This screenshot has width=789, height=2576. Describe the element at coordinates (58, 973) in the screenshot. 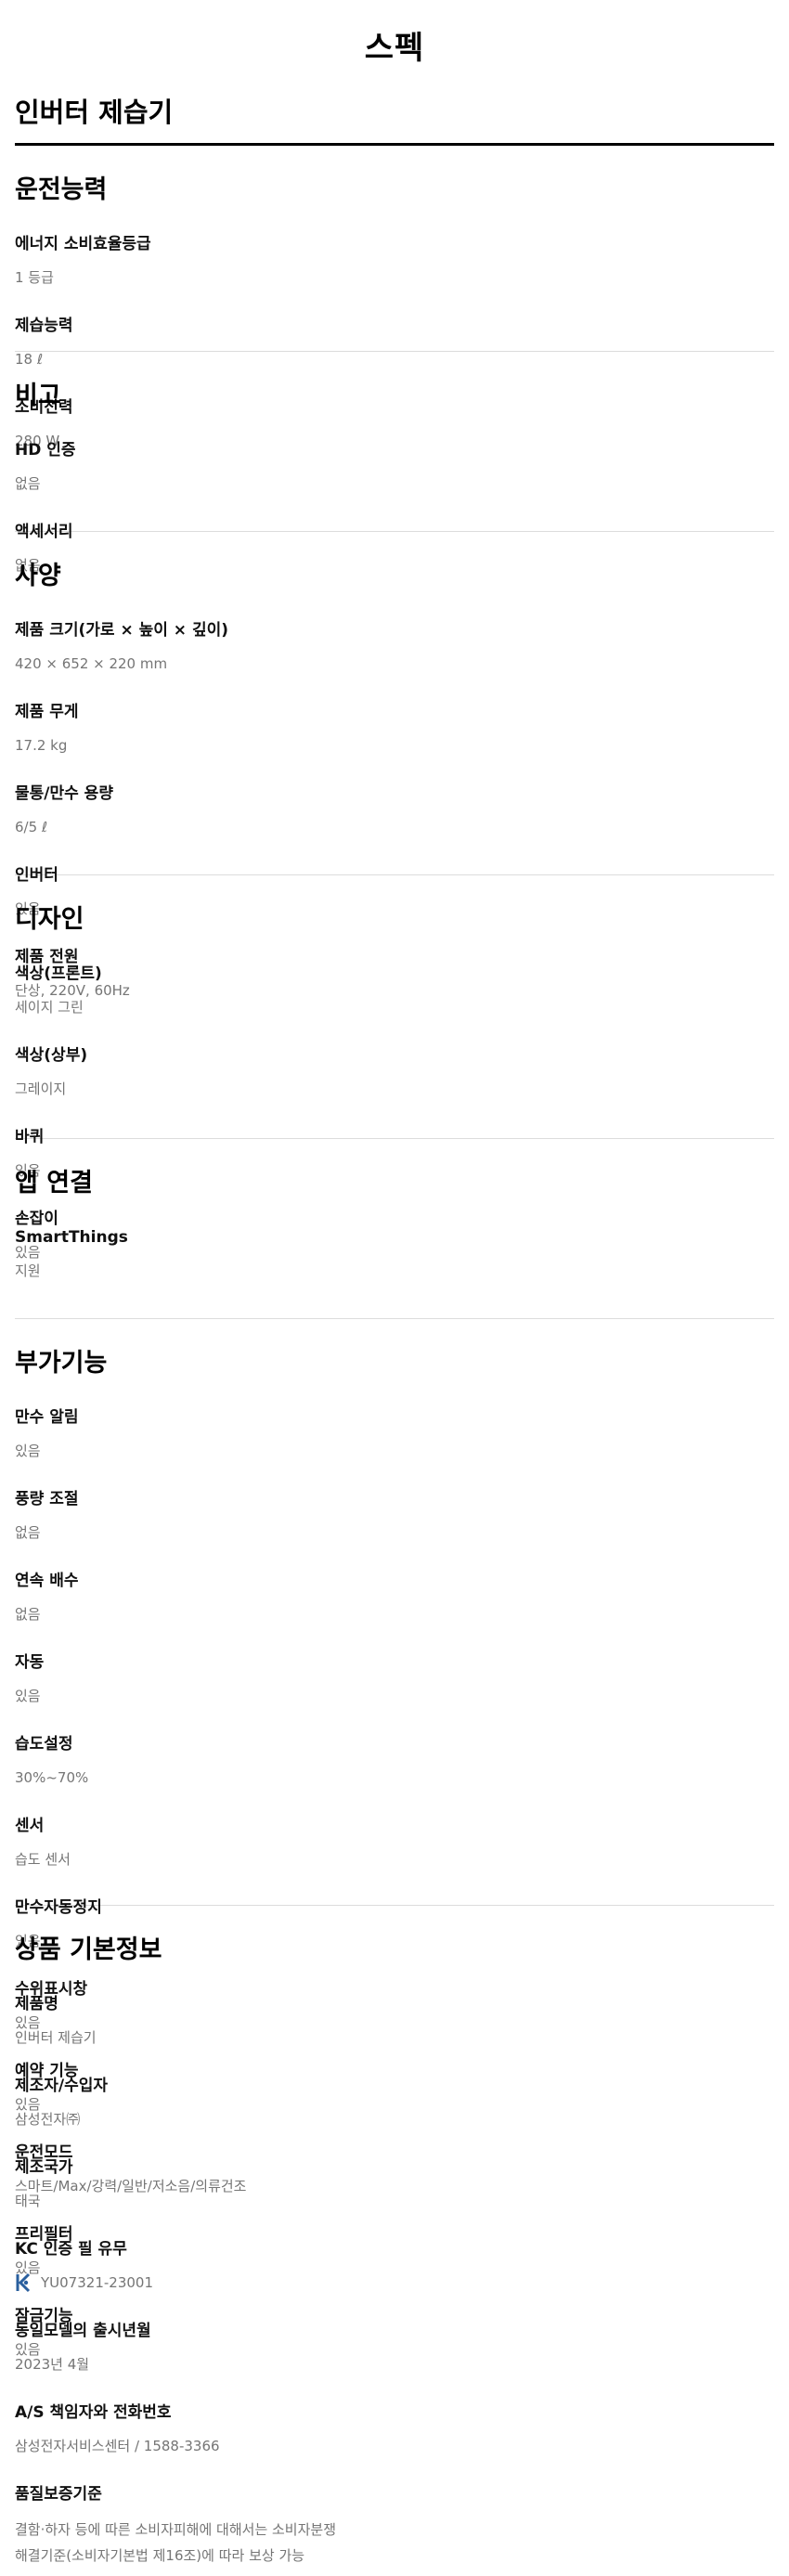

I see `spec-label: 색상(프론트)` at that location.